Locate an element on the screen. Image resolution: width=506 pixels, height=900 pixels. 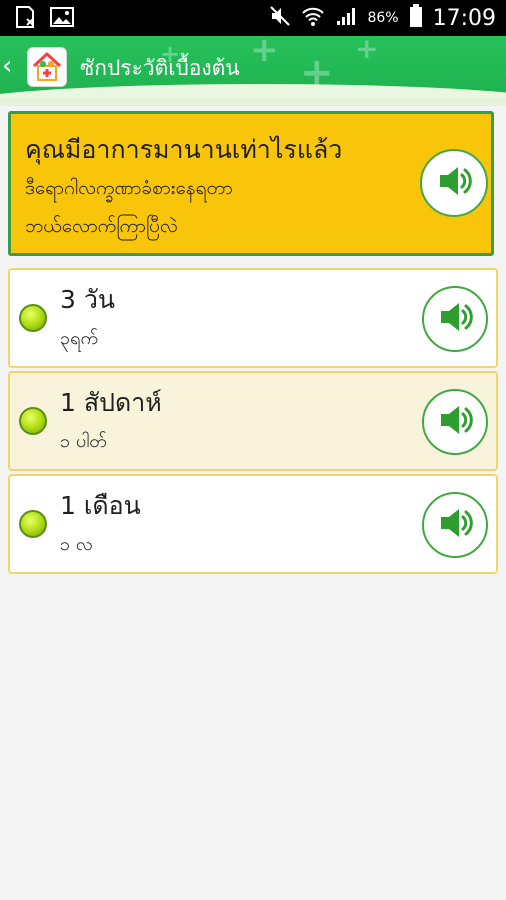
clock: 17:09 is located at coordinates (464, 18).